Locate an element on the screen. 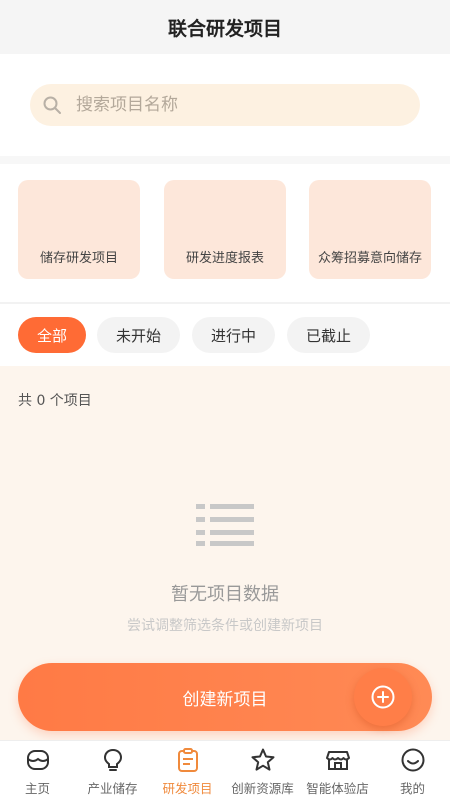  card-crowdfunding-recruit: 众筹招募意向储存 is located at coordinates (370, 229).